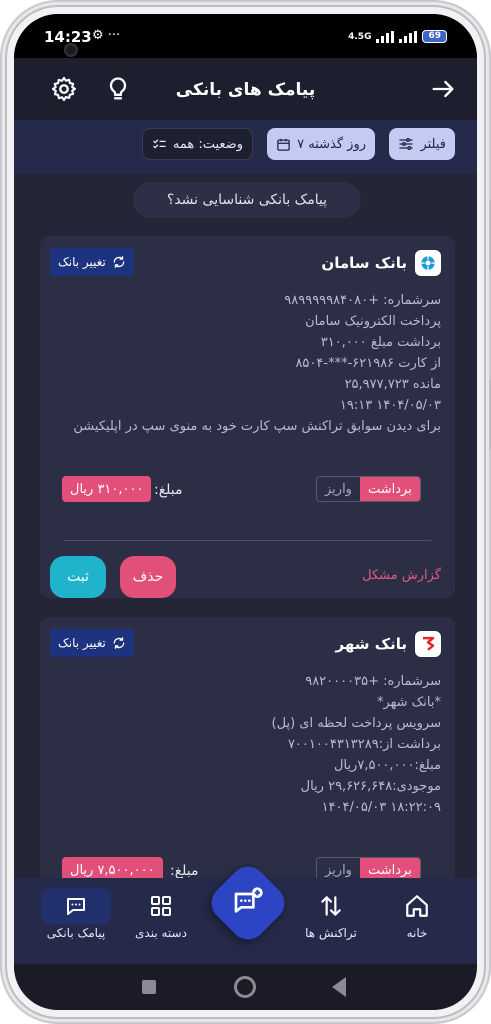  Describe the element at coordinates (159, 144) in the screenshot. I see `checklist-icon` at that location.